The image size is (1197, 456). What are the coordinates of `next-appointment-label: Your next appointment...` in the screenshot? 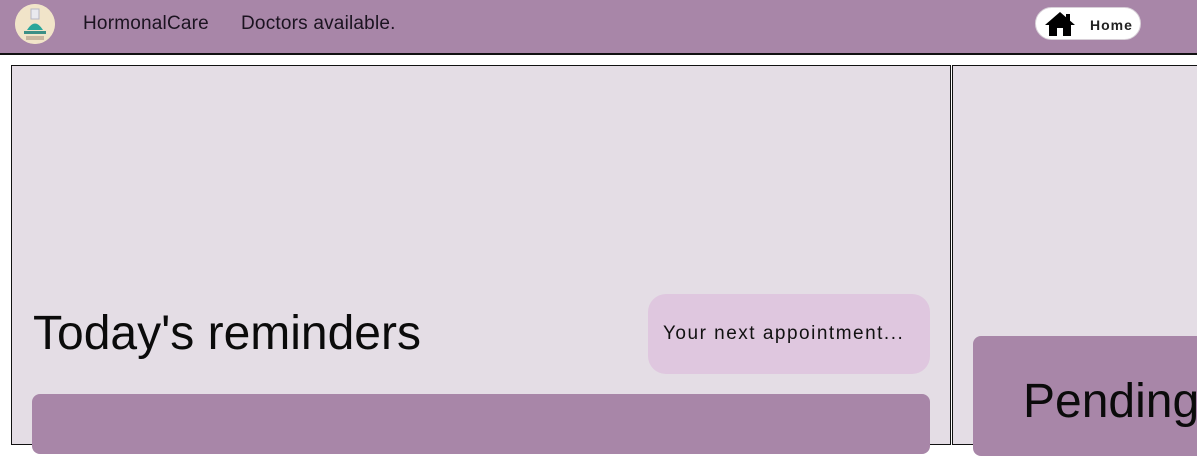 It's located at (784, 333).